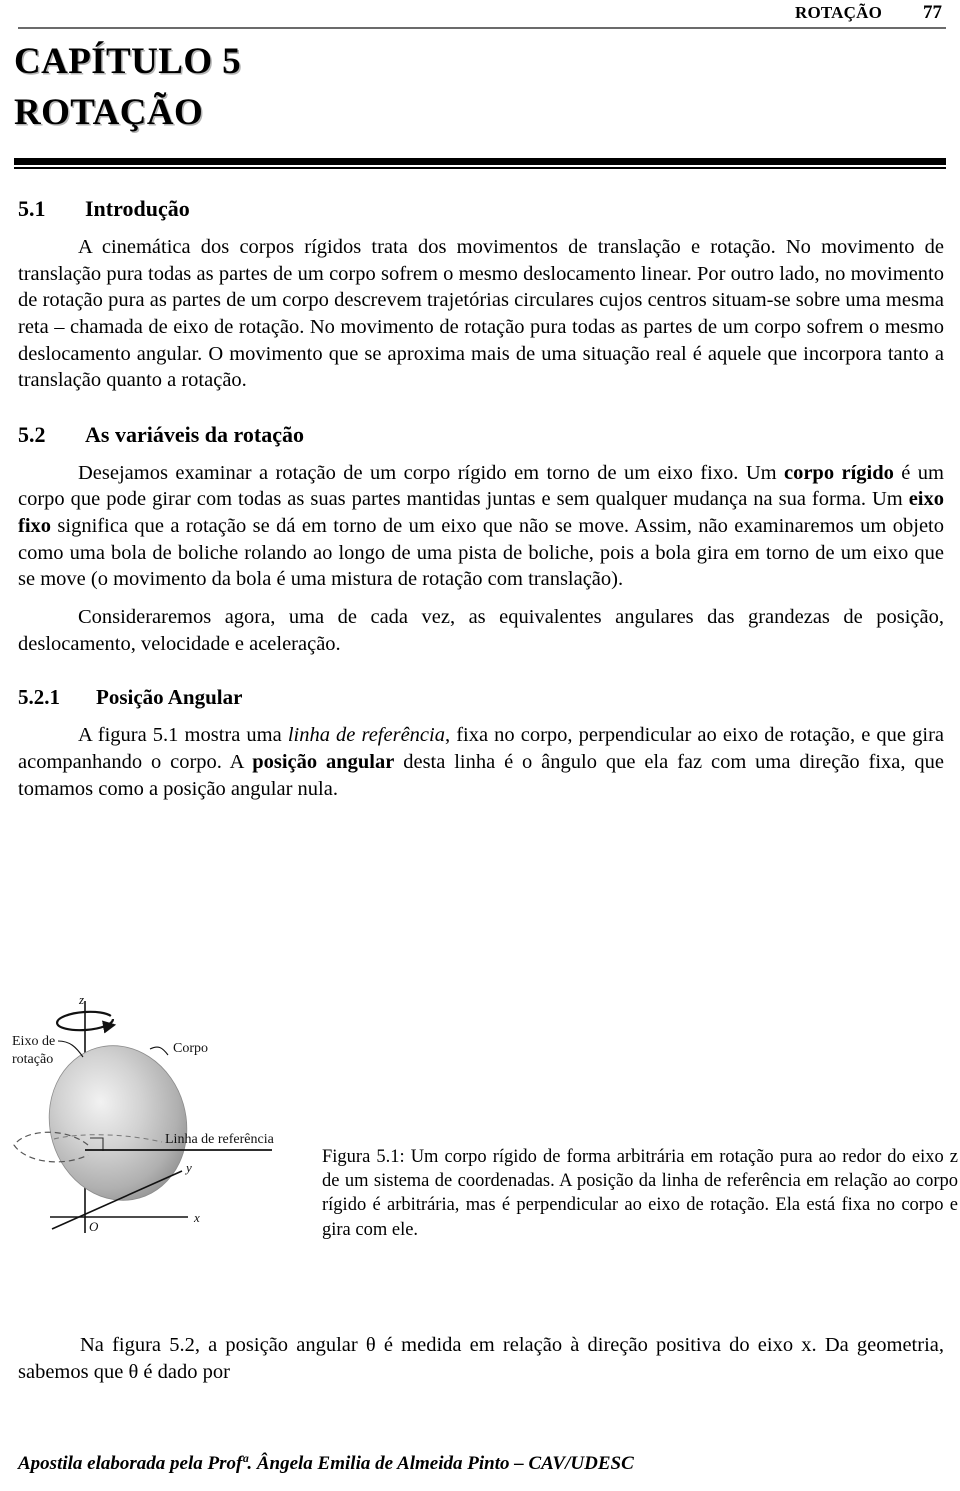 This screenshot has height=1491, width=960. What do you see at coordinates (932, 12) in the screenshot?
I see `page-number: 77` at bounding box center [932, 12].